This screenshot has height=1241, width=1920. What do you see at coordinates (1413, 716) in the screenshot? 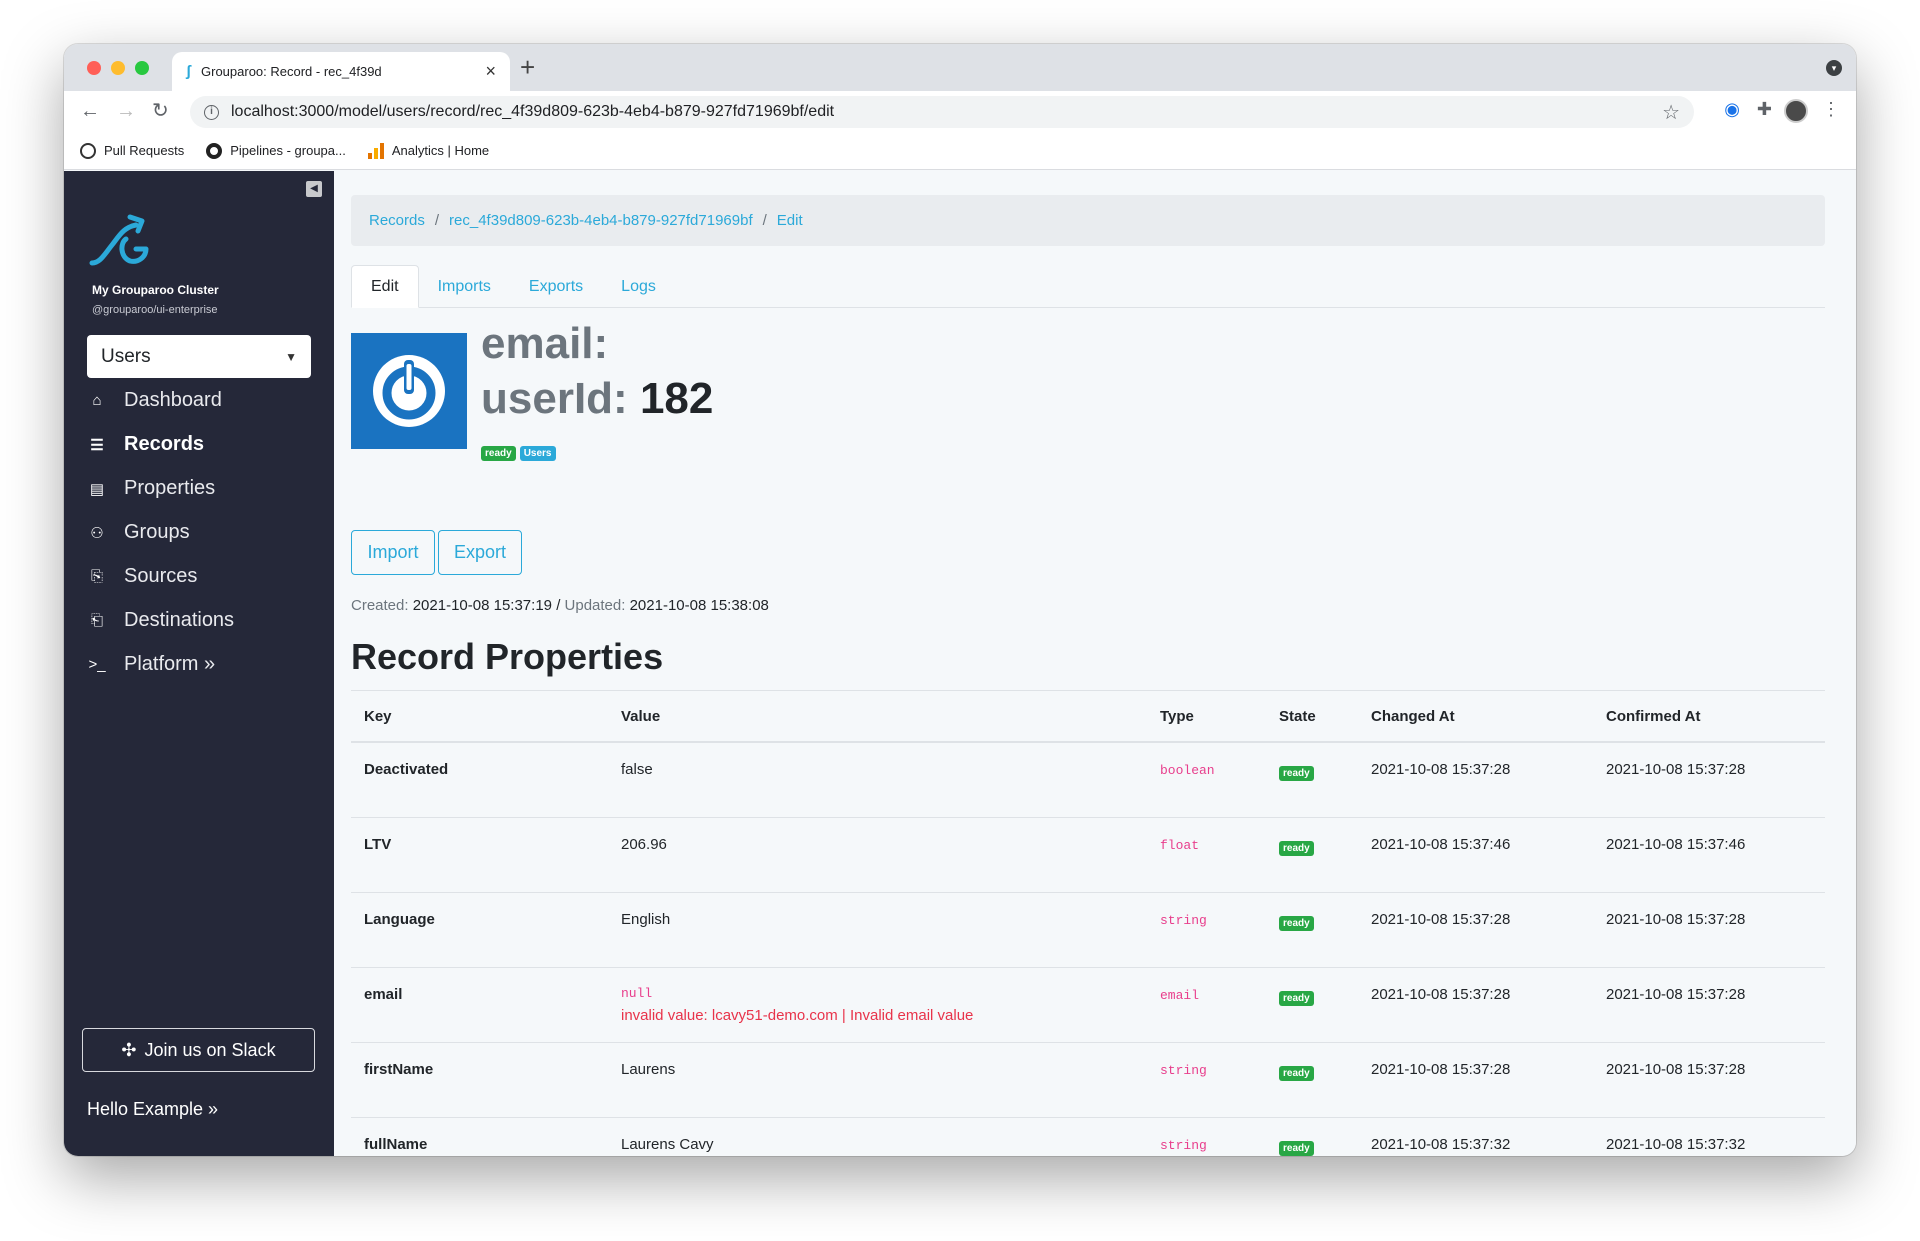
I see `header-changed-at: Changed At` at bounding box center [1413, 716].